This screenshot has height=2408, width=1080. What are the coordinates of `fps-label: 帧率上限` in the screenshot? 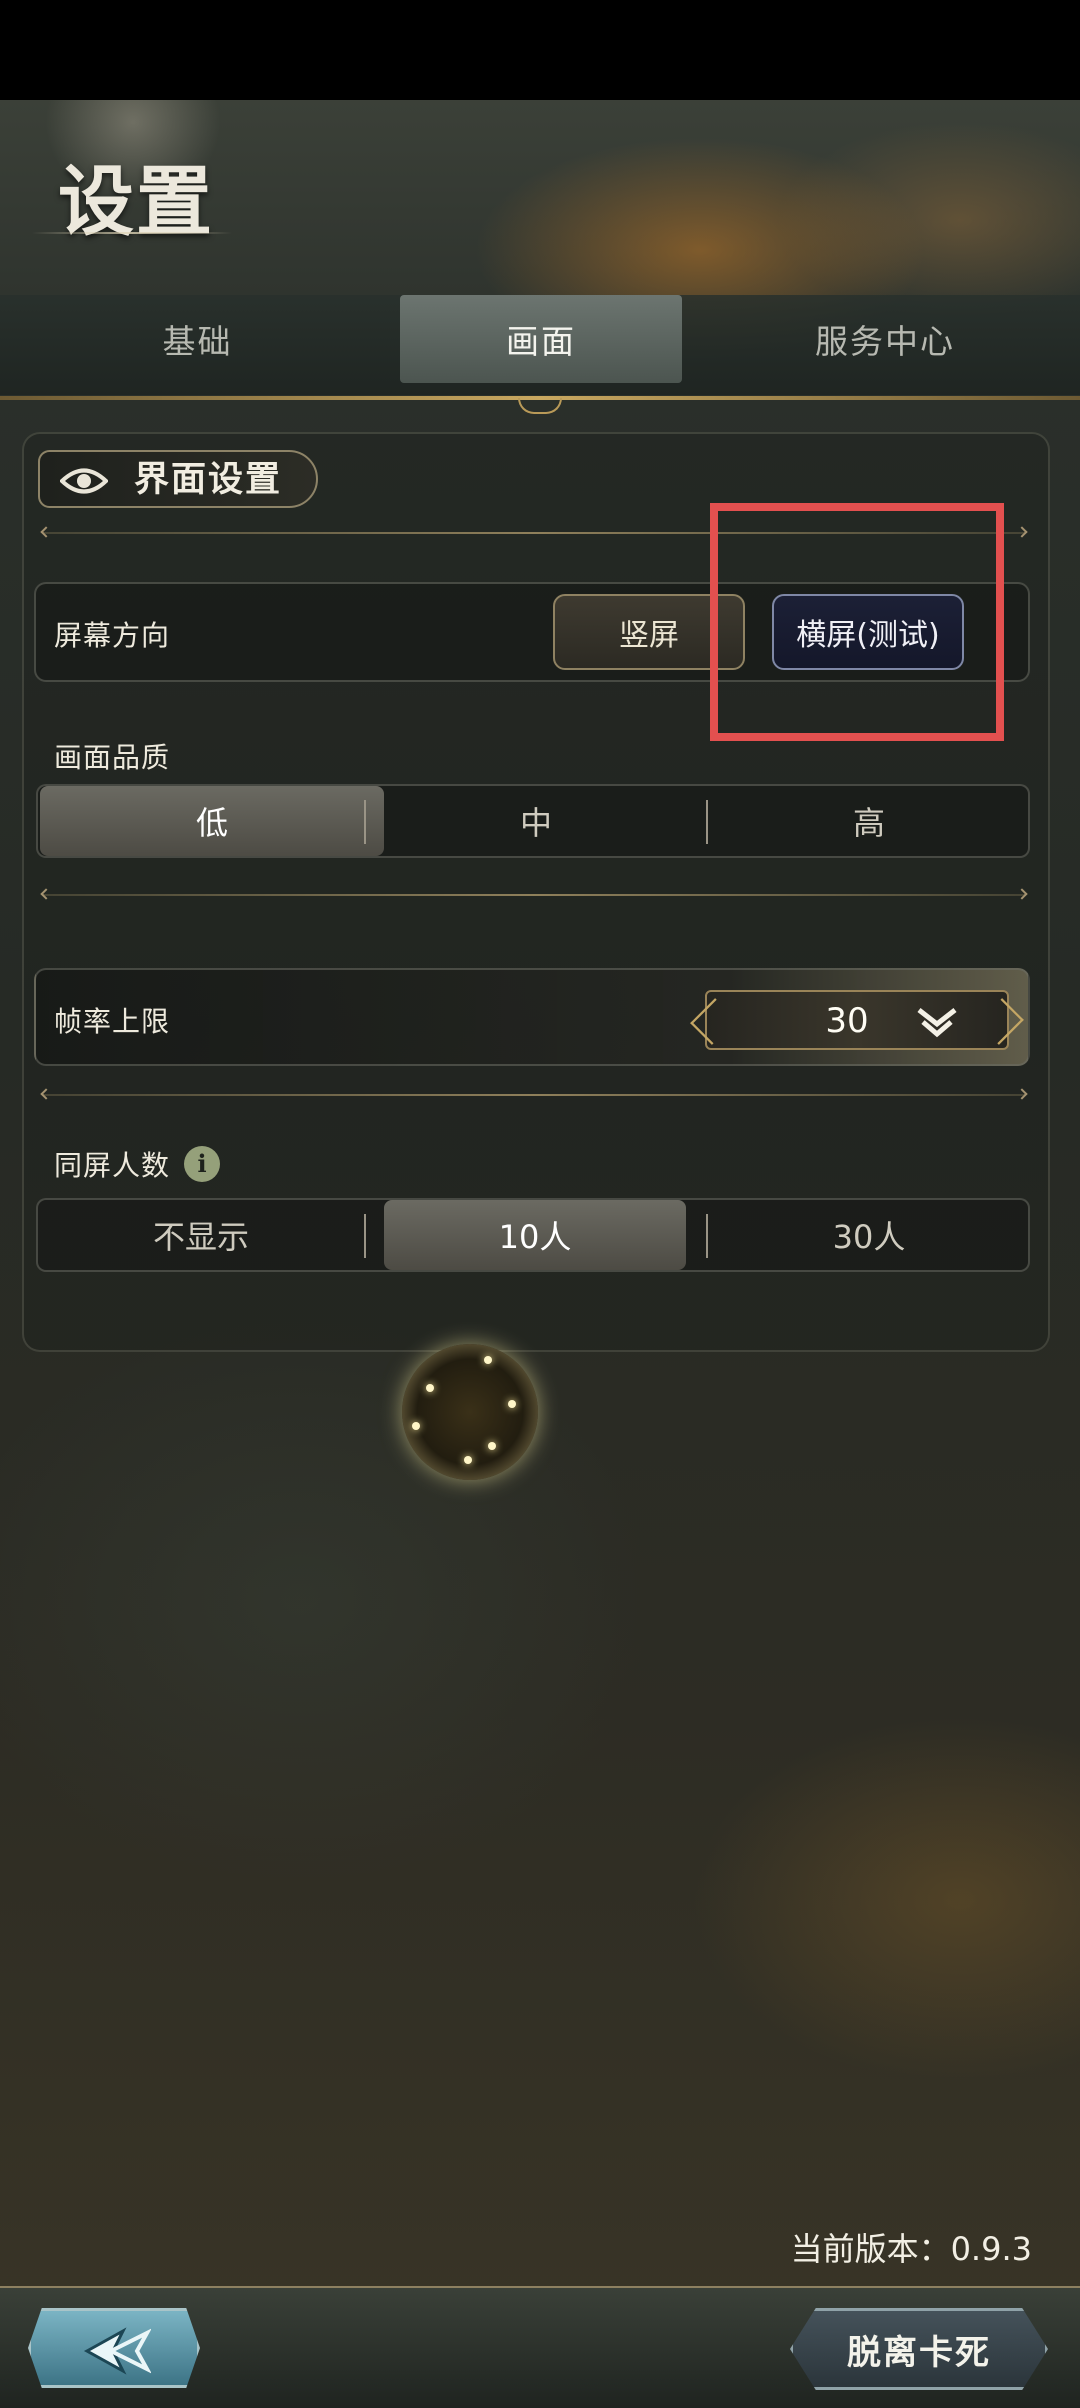 It's located at (112, 1021).